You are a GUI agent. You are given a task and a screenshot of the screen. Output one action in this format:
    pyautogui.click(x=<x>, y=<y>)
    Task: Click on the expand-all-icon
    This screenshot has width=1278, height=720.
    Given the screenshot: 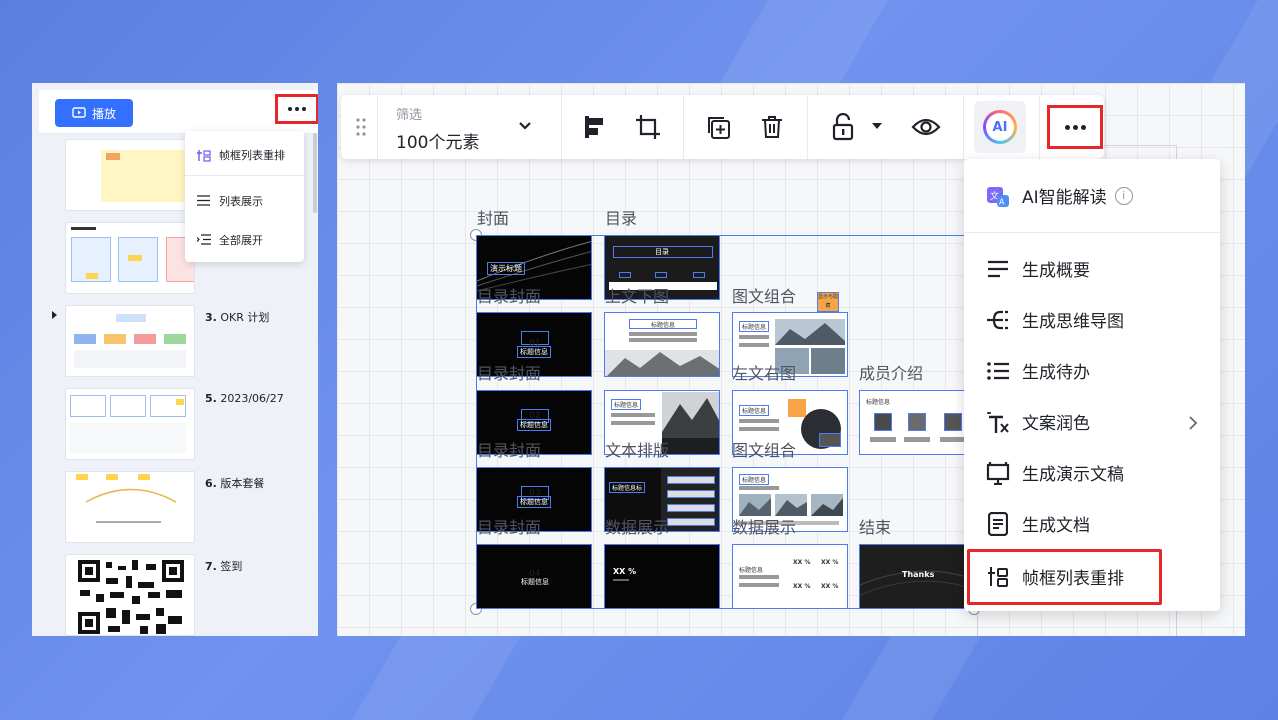 What is the action you would take?
    pyautogui.click(x=203, y=240)
    